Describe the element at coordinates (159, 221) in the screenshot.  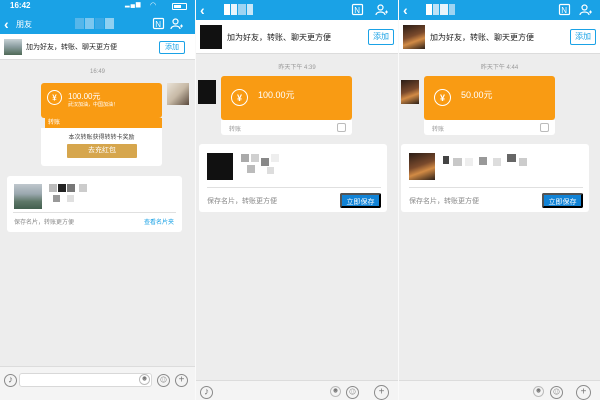
I see `view-card-folder-link: 查看名片夹` at that location.